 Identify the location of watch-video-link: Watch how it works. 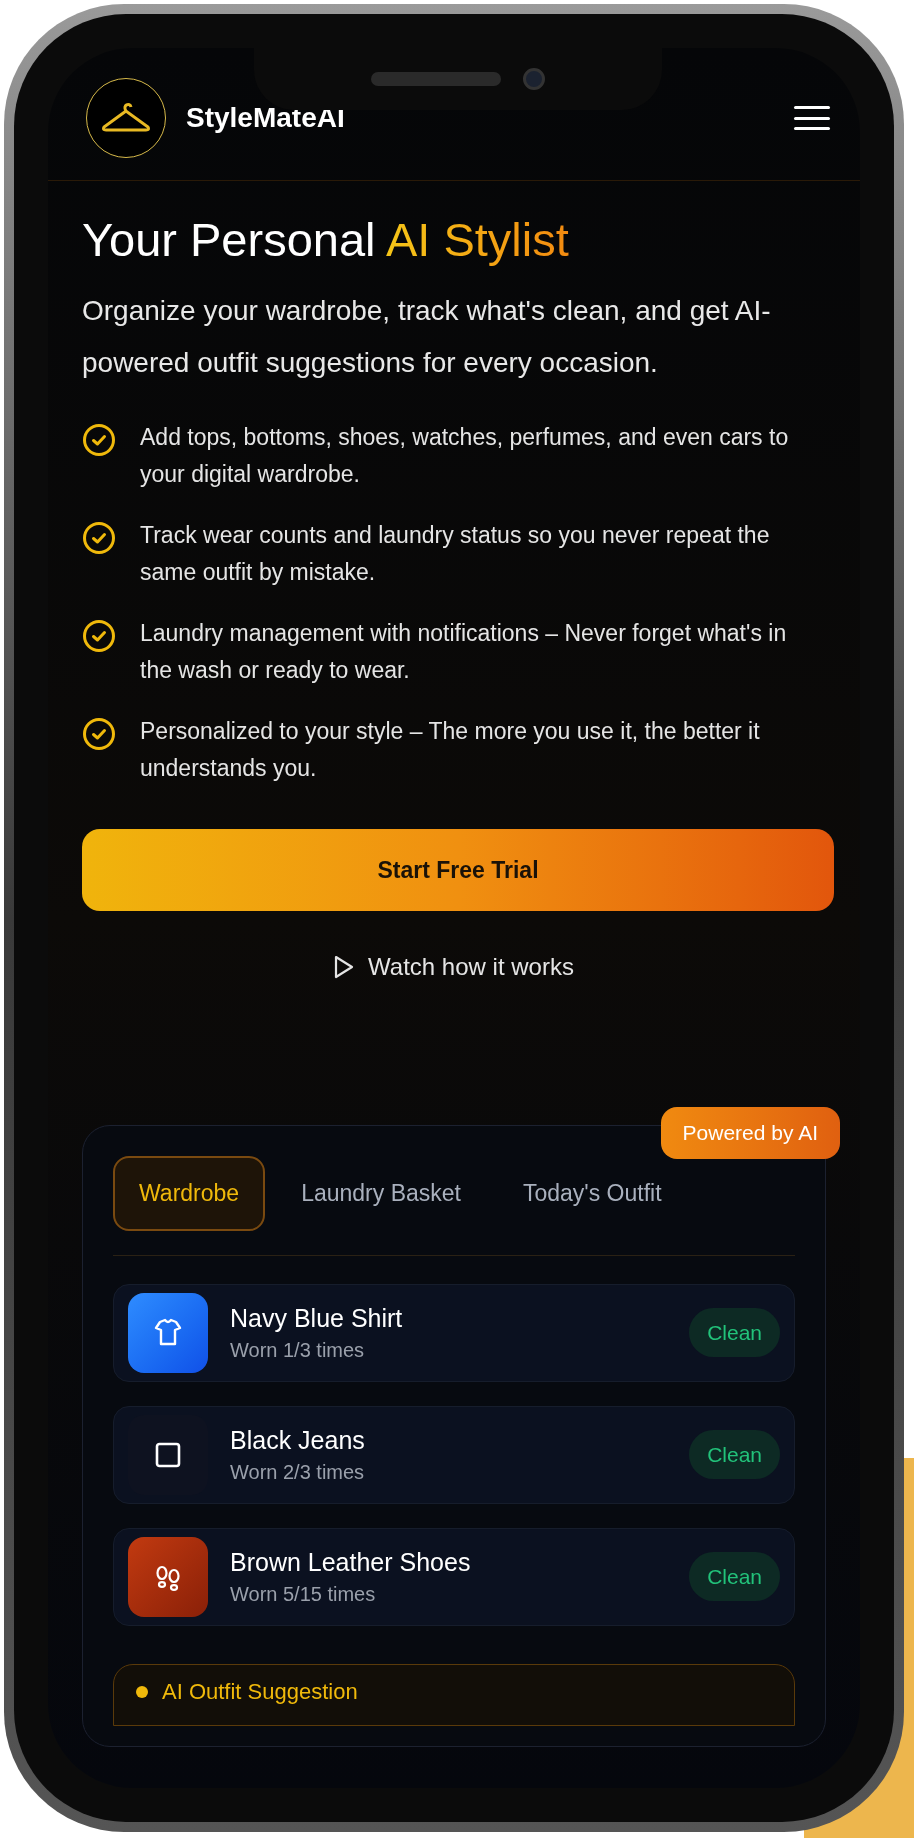
(454, 967).